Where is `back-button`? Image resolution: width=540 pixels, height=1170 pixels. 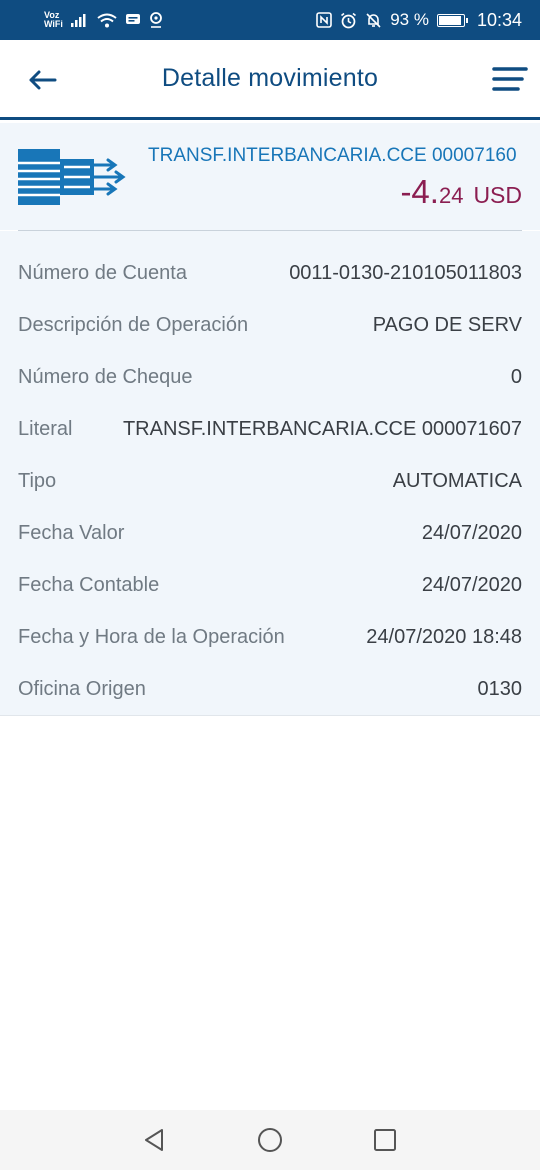 back-button is located at coordinates (42, 80).